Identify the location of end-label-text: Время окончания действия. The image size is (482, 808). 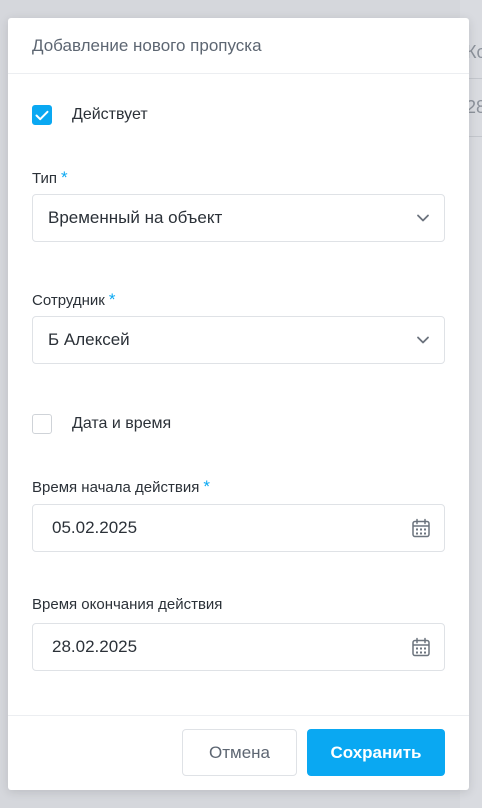
(127, 604).